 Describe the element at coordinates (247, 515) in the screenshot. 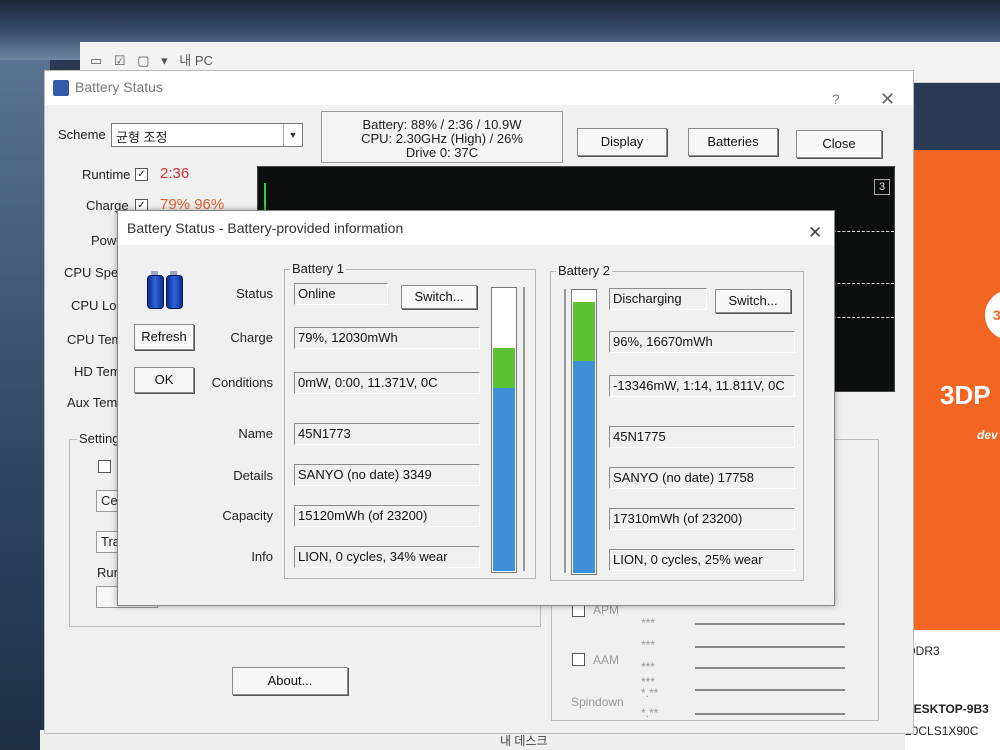

I see `capacity-row-label: Capacity` at that location.